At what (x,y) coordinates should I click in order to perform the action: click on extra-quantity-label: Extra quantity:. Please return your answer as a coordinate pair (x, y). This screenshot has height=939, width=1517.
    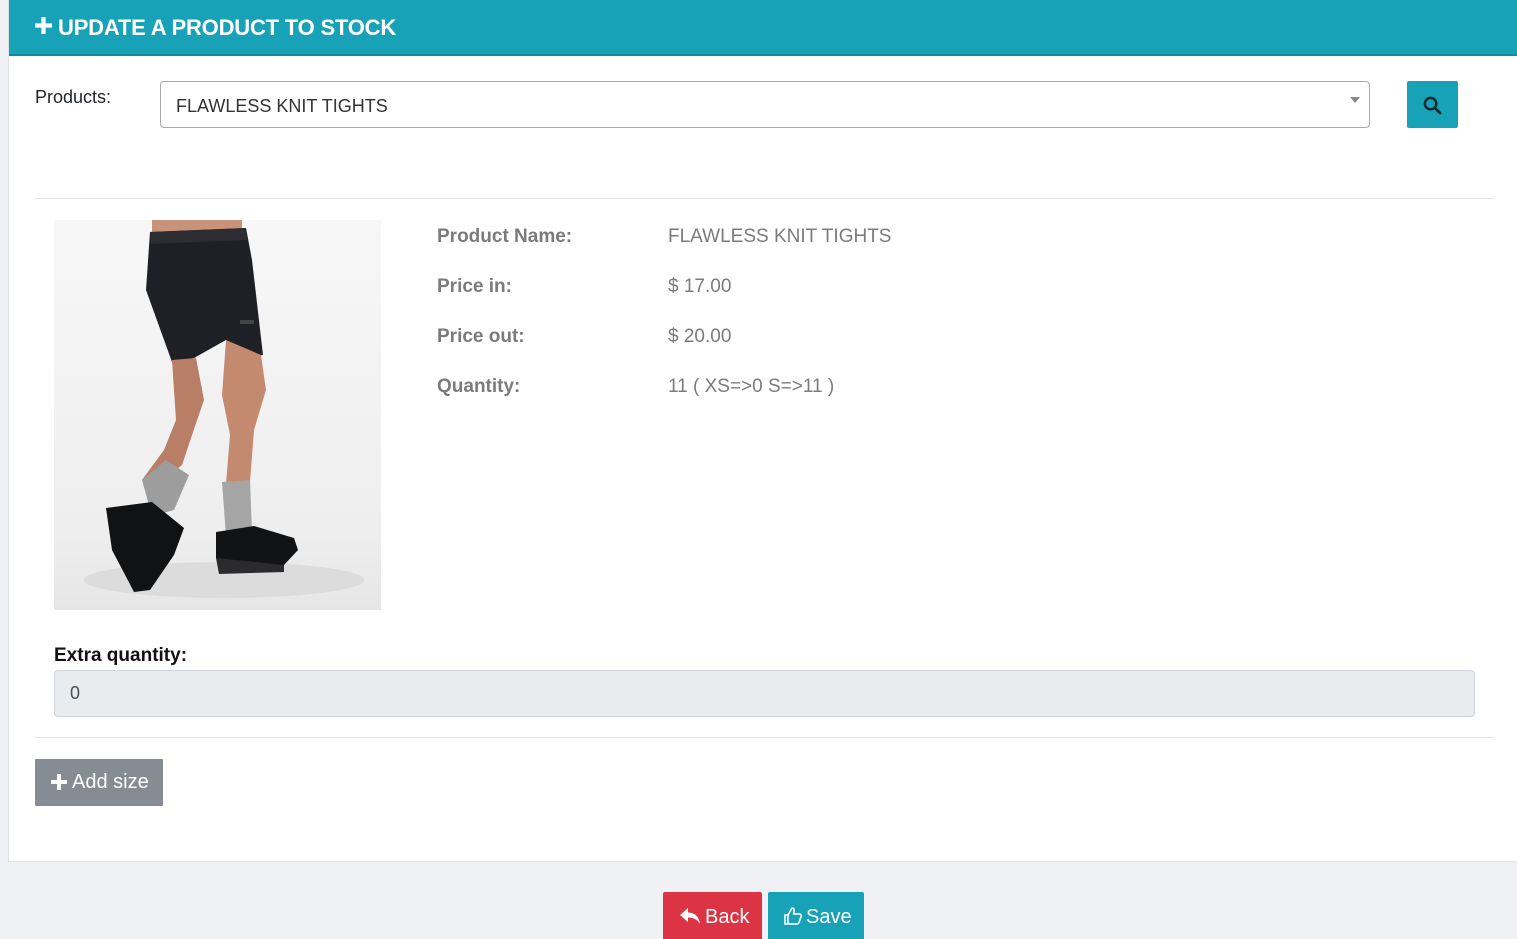
    Looking at the image, I should click on (121, 655).